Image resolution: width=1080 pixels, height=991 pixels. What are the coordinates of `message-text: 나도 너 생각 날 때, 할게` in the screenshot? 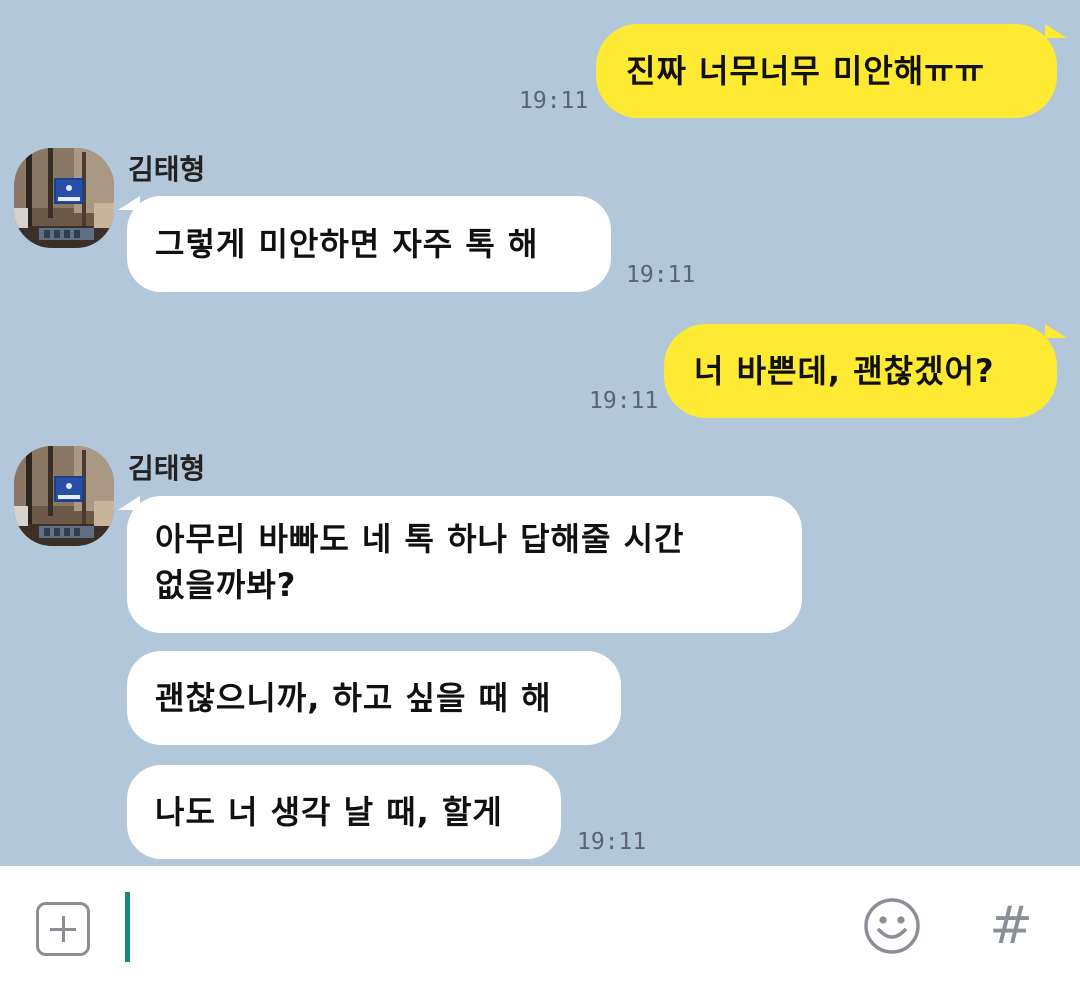 It's located at (329, 812).